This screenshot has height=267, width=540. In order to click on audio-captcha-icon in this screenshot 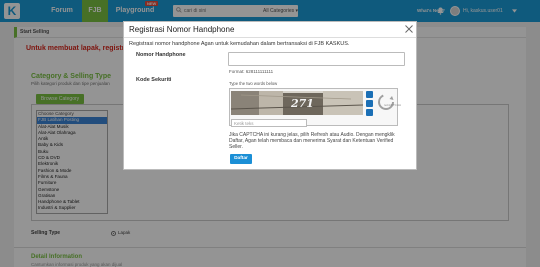, I will do `click(369, 103)`.